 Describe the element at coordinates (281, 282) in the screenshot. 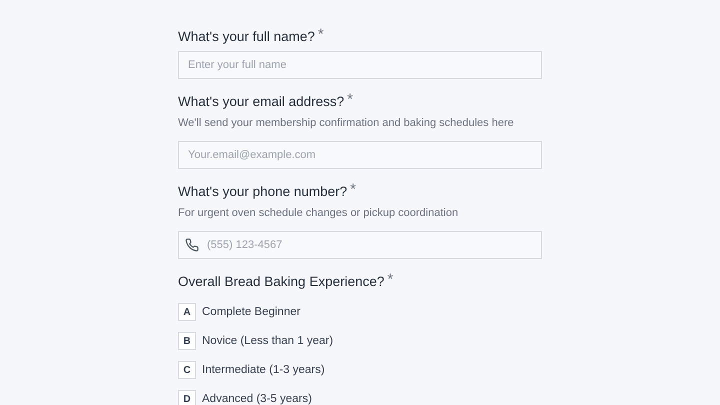

I see `question-title: Overall Bread Baking Experience?` at that location.